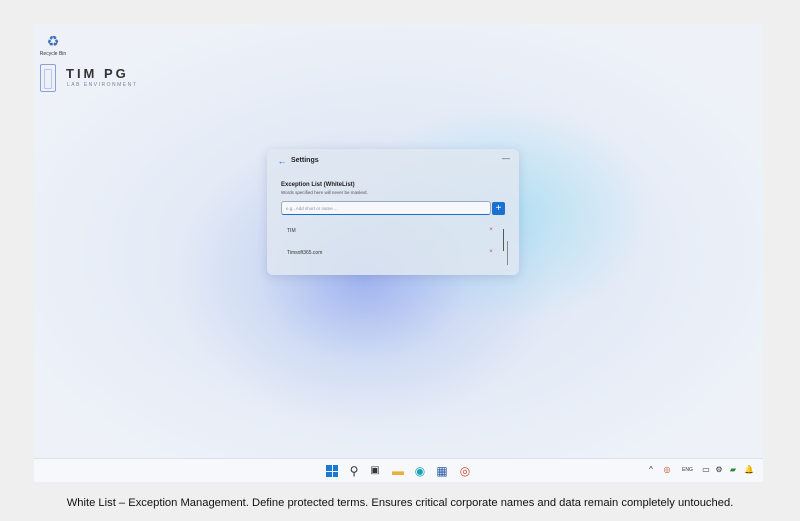 Image resolution: width=800 pixels, height=521 pixels. What do you see at coordinates (391, 254) in the screenshot?
I see `exception-list-item: Timsoft365.com ×` at bounding box center [391, 254].